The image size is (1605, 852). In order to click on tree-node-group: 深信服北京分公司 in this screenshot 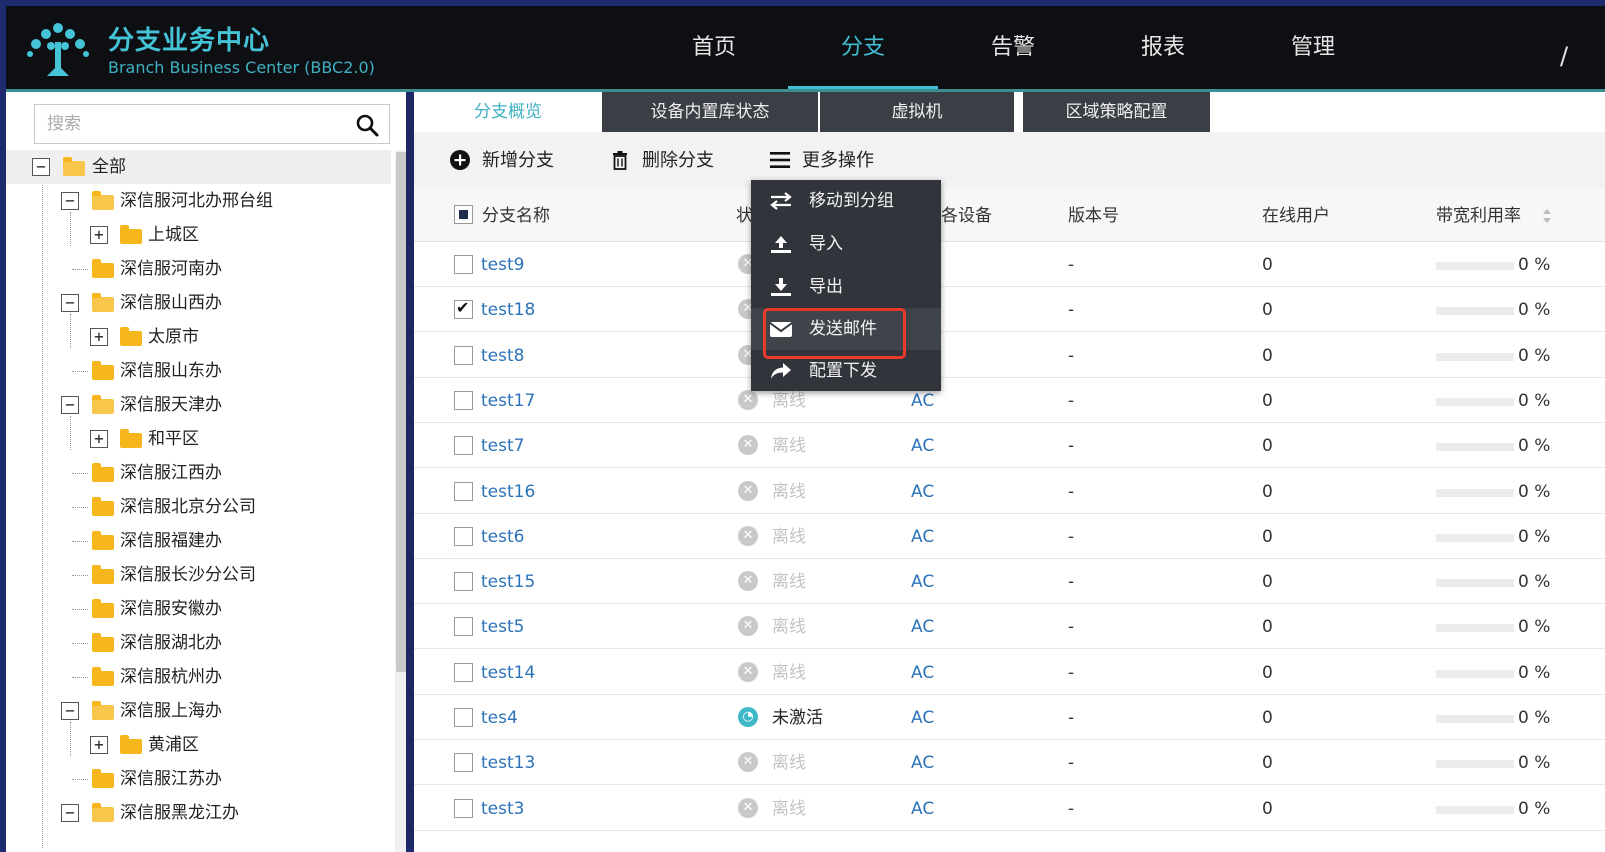, I will do `click(198, 507)`.